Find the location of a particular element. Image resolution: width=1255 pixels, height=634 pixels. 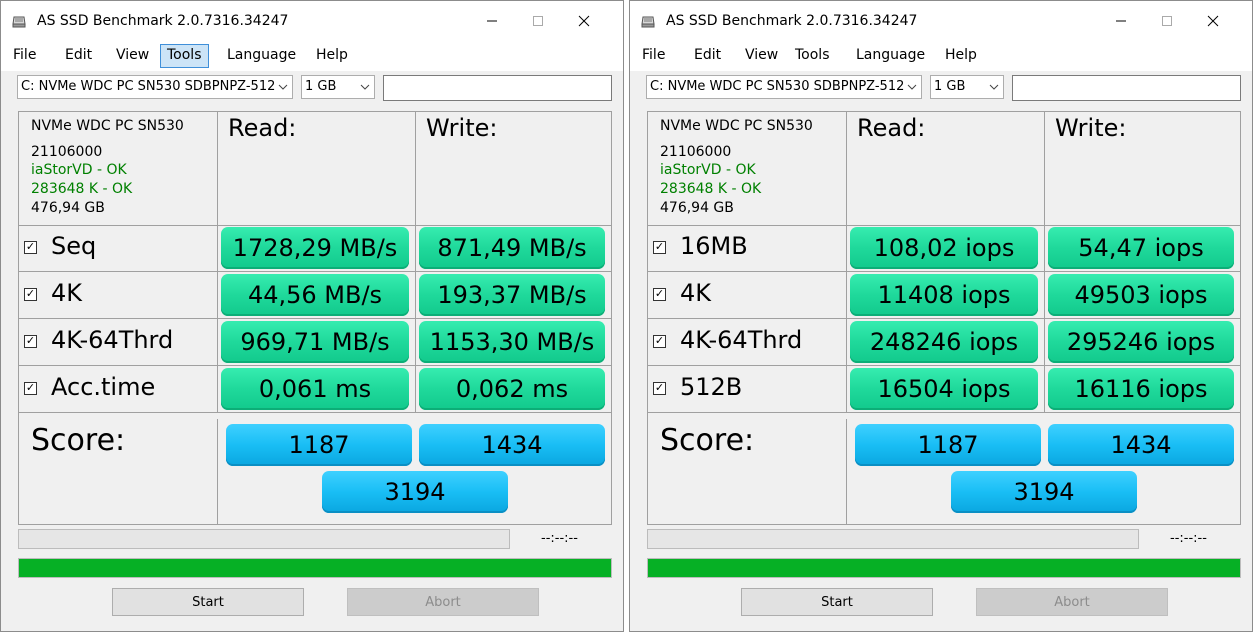

score-read-value: 1187 is located at coordinates (319, 445).